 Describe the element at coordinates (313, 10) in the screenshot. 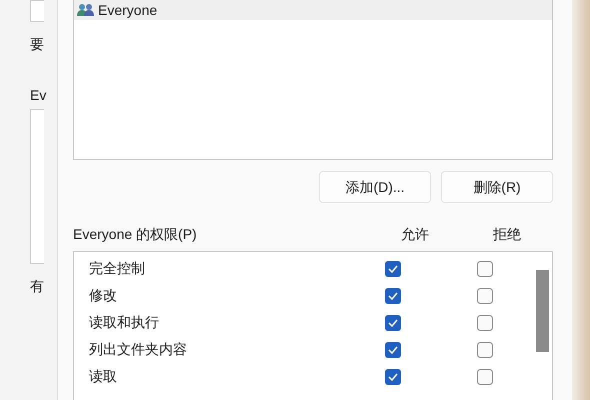

I see `user-row: Everyone` at that location.